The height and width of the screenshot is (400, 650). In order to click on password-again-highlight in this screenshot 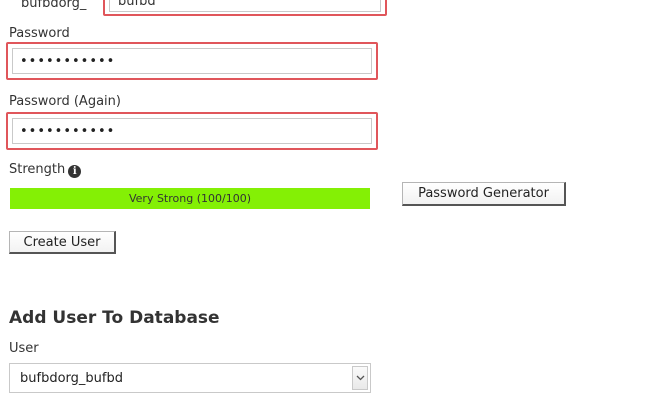, I will do `click(192, 131)`.